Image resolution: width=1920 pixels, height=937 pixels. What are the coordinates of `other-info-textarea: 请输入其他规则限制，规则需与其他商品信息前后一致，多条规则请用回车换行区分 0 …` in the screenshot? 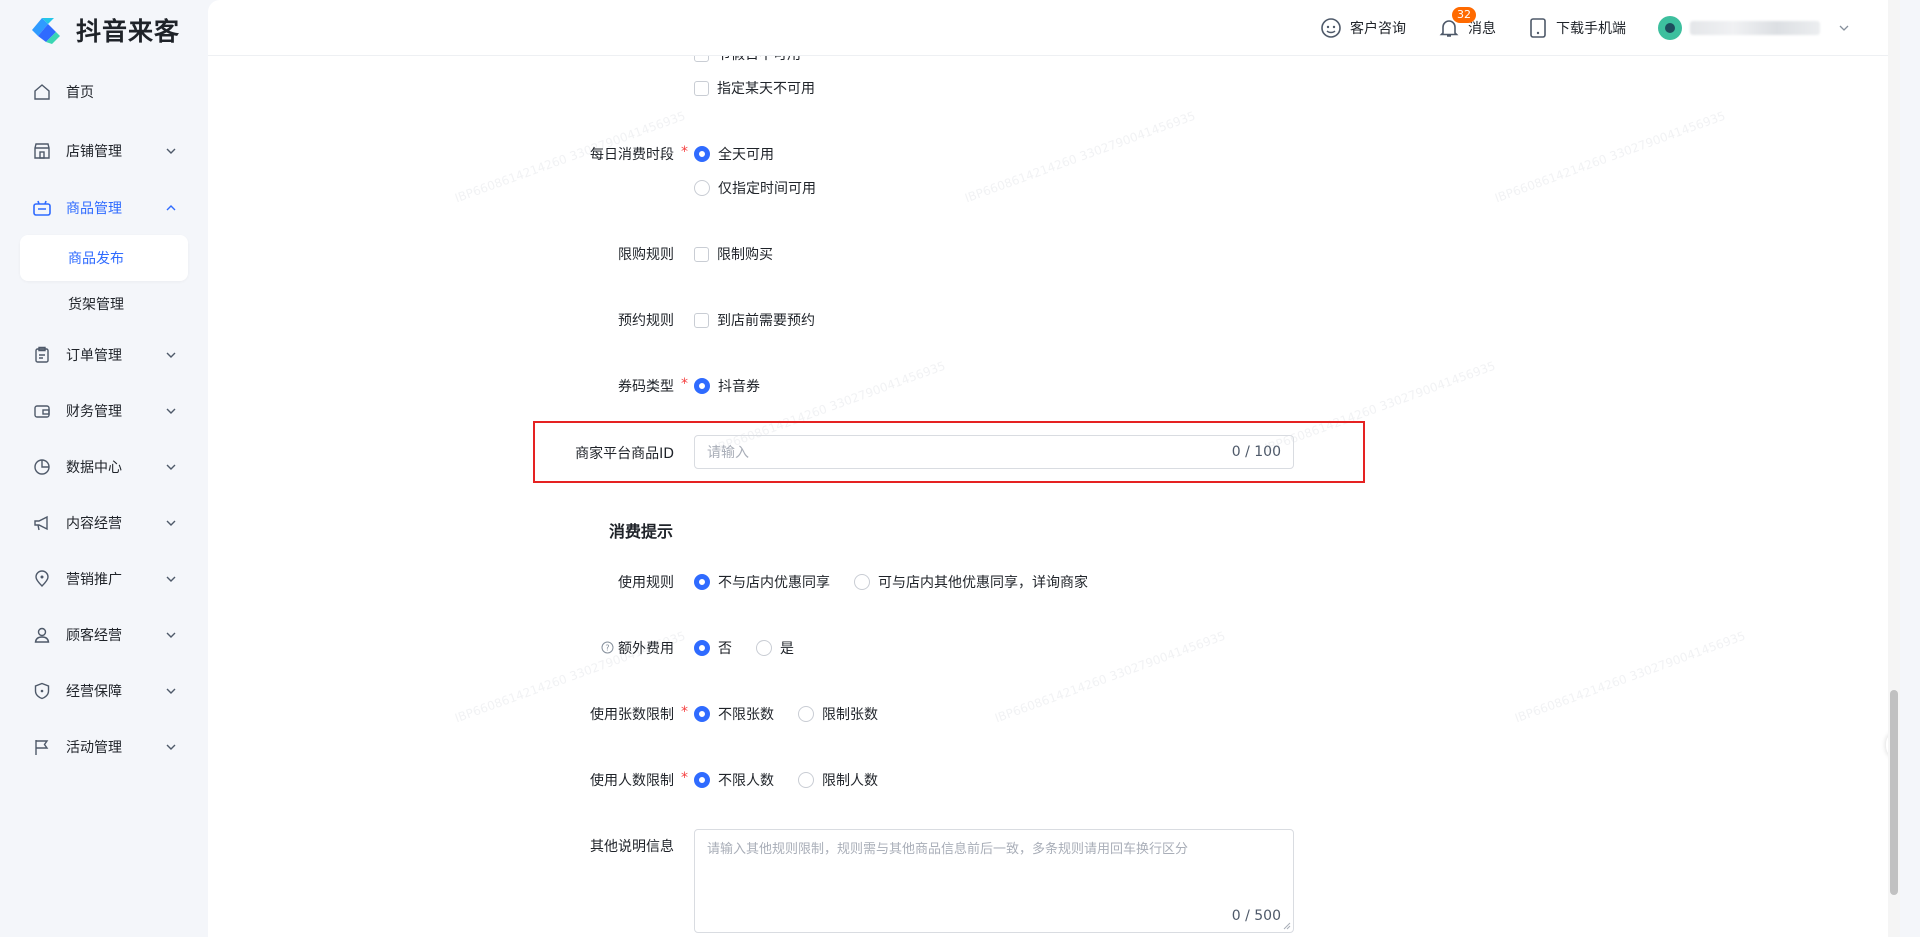 It's located at (994, 881).